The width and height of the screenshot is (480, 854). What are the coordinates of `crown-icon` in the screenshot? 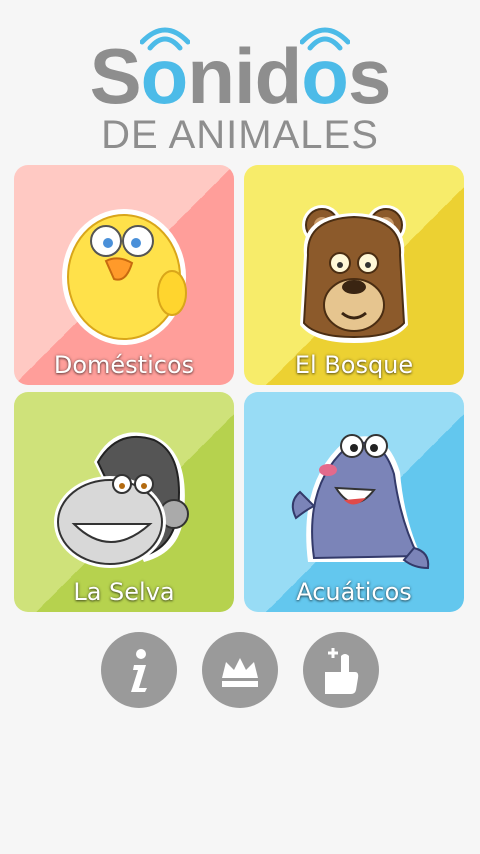 It's located at (240, 672).